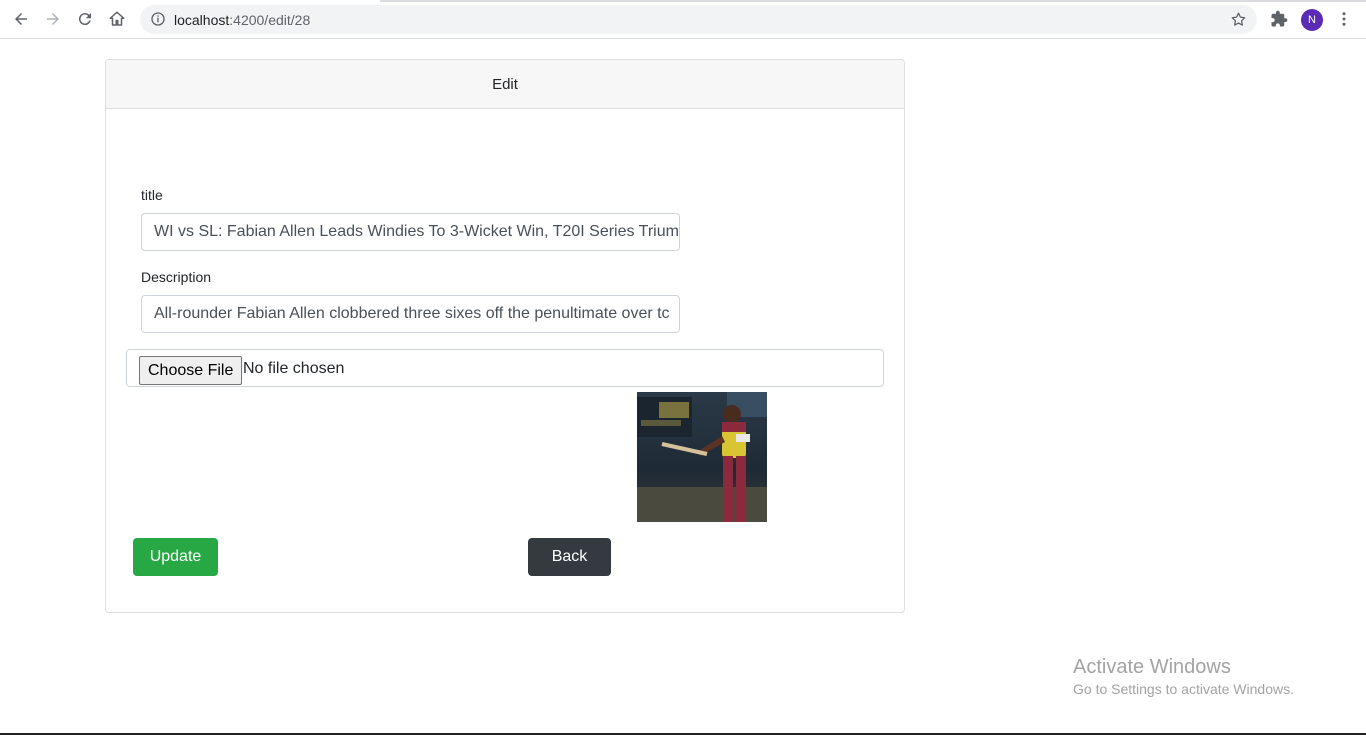 The height and width of the screenshot is (735, 1366). What do you see at coordinates (1312, 20) in the screenshot?
I see `profile-avatar: N` at bounding box center [1312, 20].